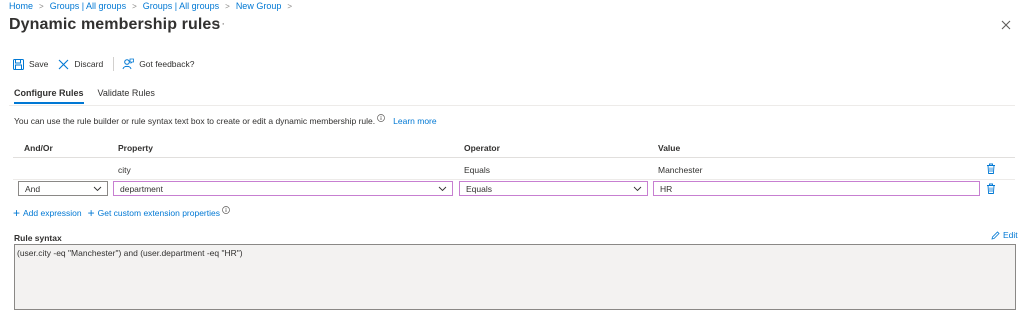 The height and width of the screenshot is (324, 1024). What do you see at coordinates (479, 188) in the screenshot?
I see `operator-value: Equals` at bounding box center [479, 188].